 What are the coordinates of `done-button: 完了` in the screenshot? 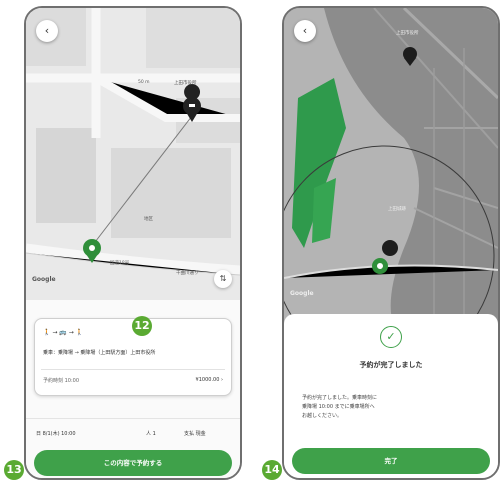 It's located at (391, 461).